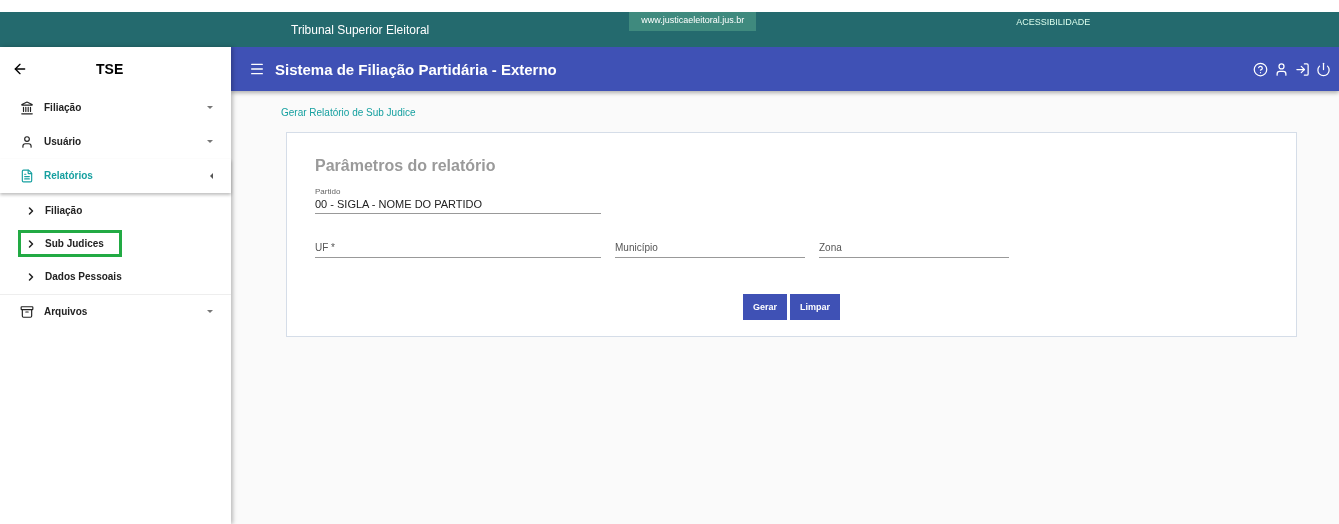  What do you see at coordinates (416, 69) in the screenshot?
I see `app-title: Sistema de Filiação Partidária - Externo` at bounding box center [416, 69].